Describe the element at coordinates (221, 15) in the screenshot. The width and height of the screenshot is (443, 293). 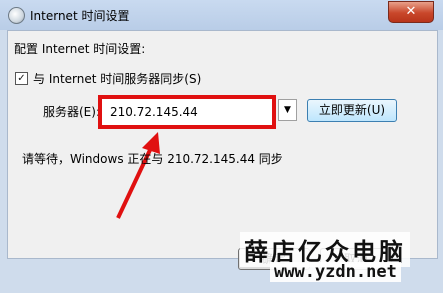
I see `title-bar: Internet 时间设置 ✕` at that location.